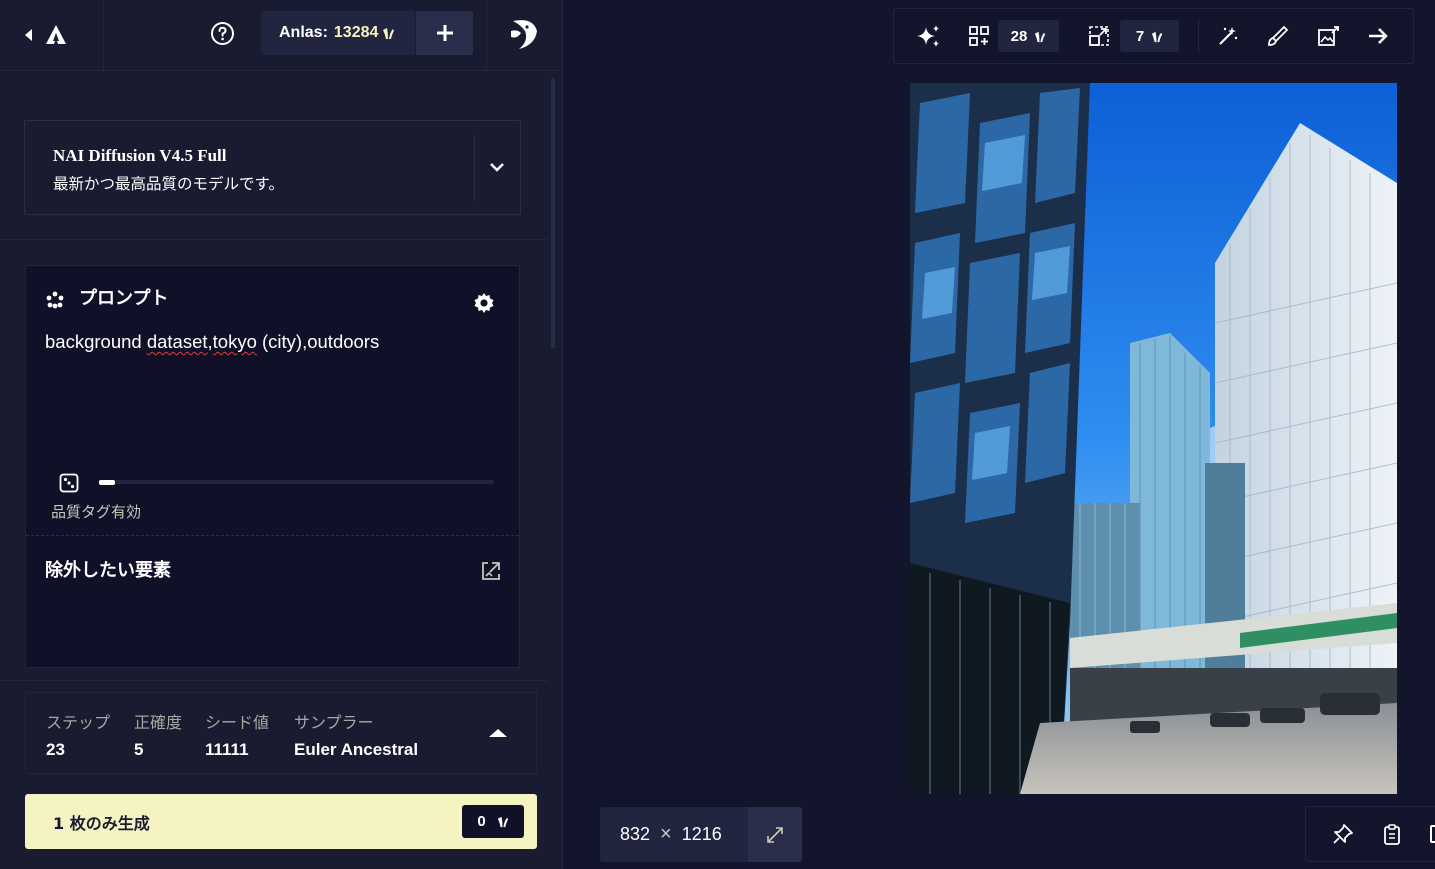 This screenshot has width=1435, height=869. Describe the element at coordinates (1343, 834) in the screenshot. I see `pin-icon` at that location.